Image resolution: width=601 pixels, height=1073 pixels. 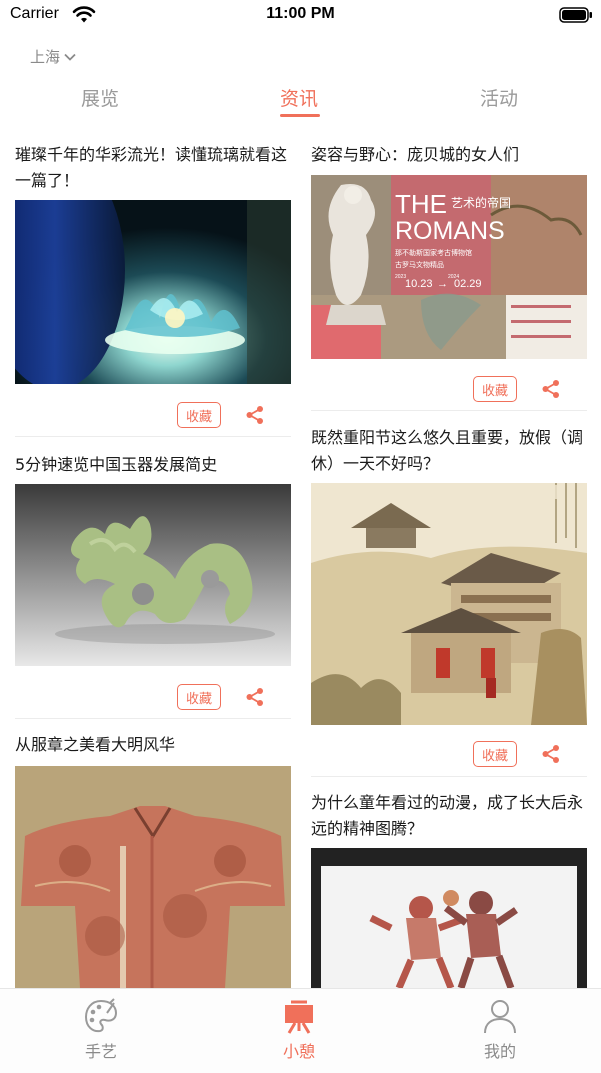 I want to click on status-bar: Carrier 11:00 PM, so click(x=300, y=15).